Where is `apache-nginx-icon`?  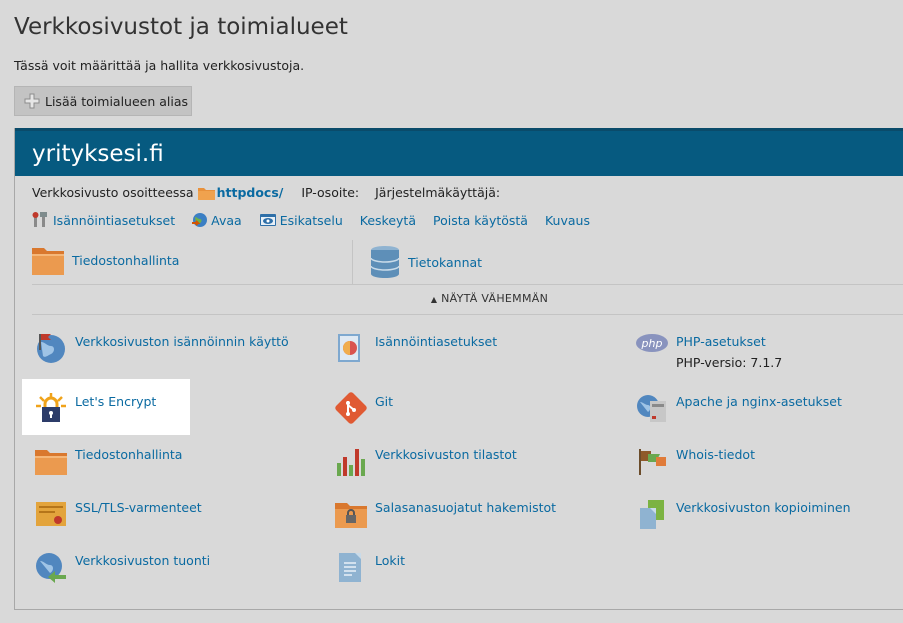
apache-nginx-icon is located at coordinates (651, 408).